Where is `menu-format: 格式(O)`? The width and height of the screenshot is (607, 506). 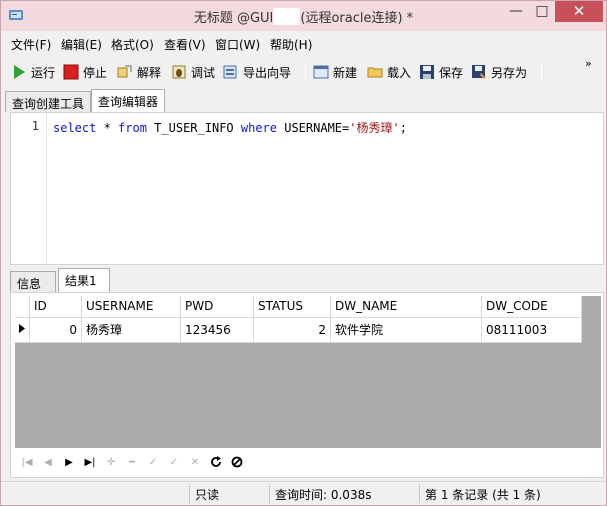
menu-format: 格式(O) is located at coordinates (132, 44).